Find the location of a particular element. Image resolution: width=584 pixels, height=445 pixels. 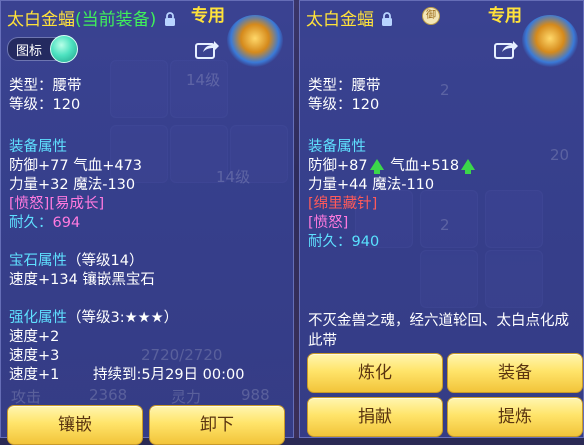

stats-line-2: 力量+32 魔法-130 is located at coordinates (72, 185).